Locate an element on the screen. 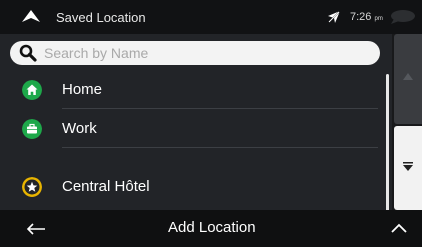 The height and width of the screenshot is (247, 422). scroll-down-icon is located at coordinates (408, 166).